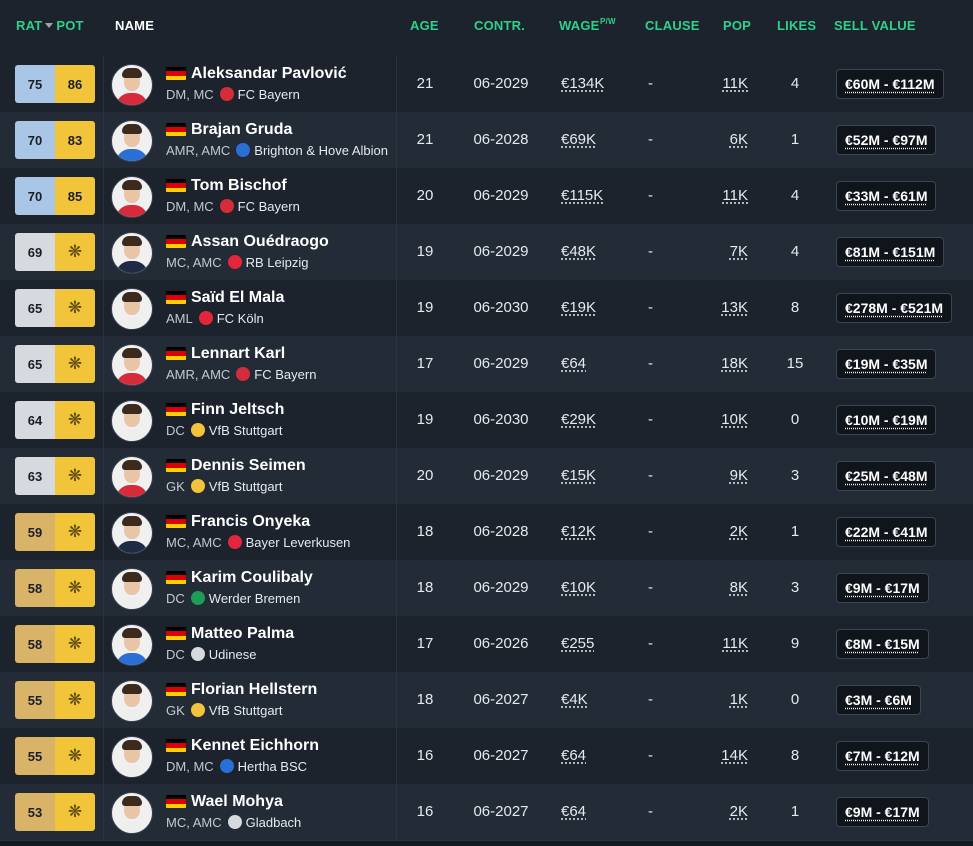  Describe the element at coordinates (239, 186) in the screenshot. I see `player-name: Tom Bischof` at that location.